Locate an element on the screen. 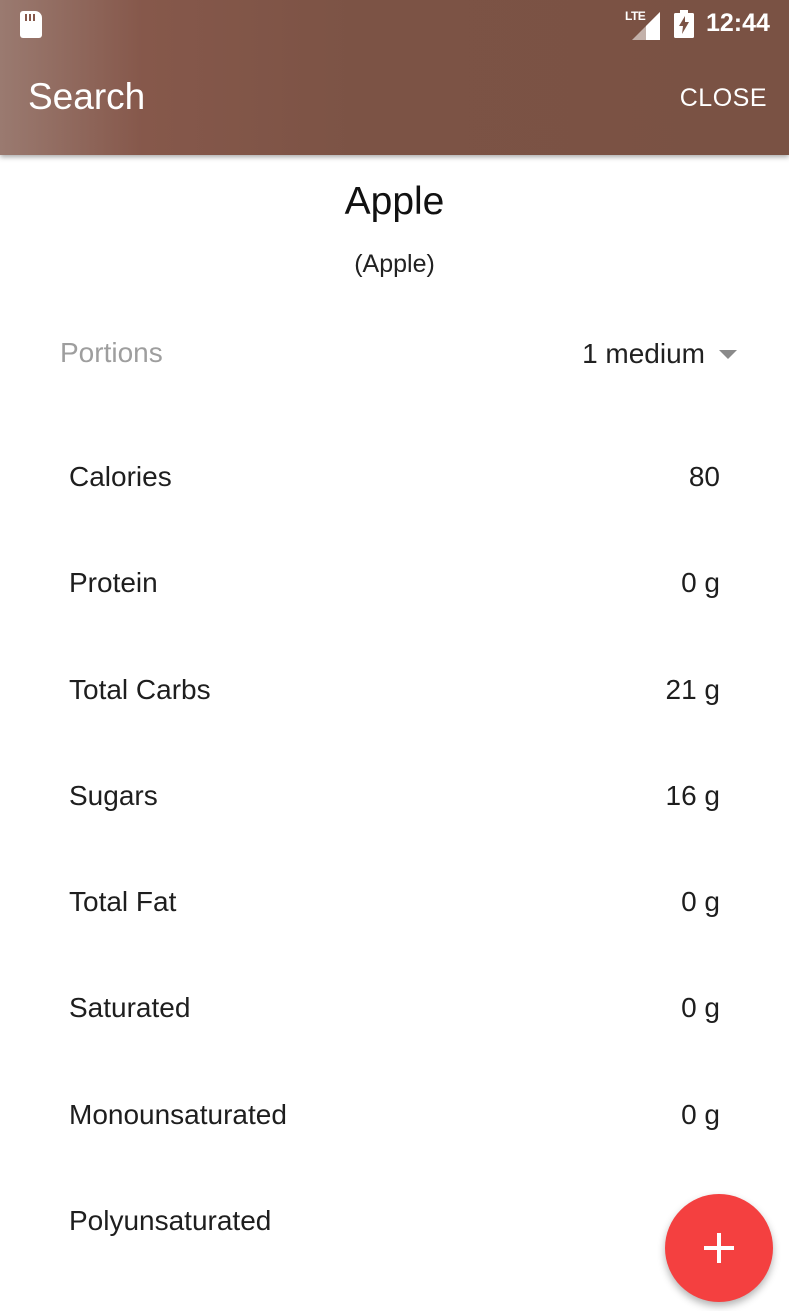 This screenshot has width=789, height=1311. battery-charging-icon is located at coordinates (684, 24).